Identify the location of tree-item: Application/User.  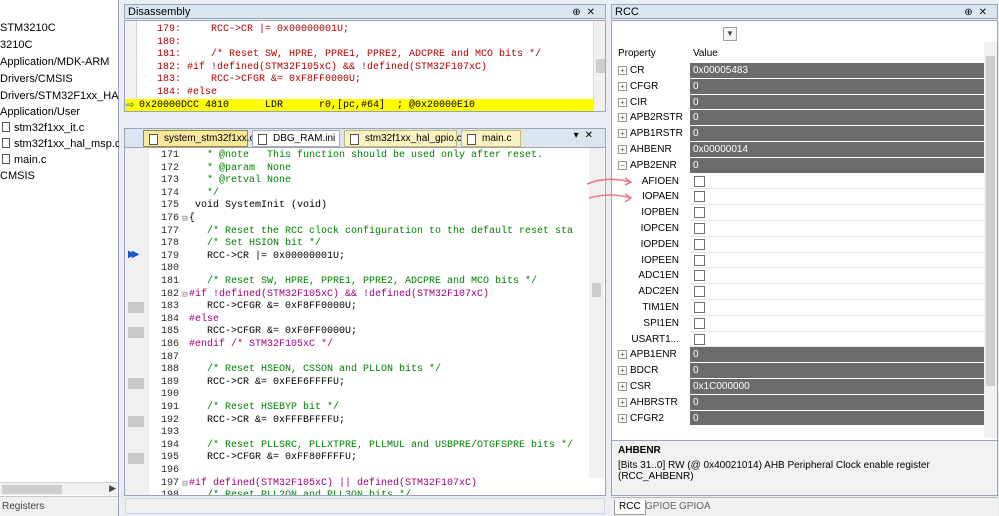
(40, 112).